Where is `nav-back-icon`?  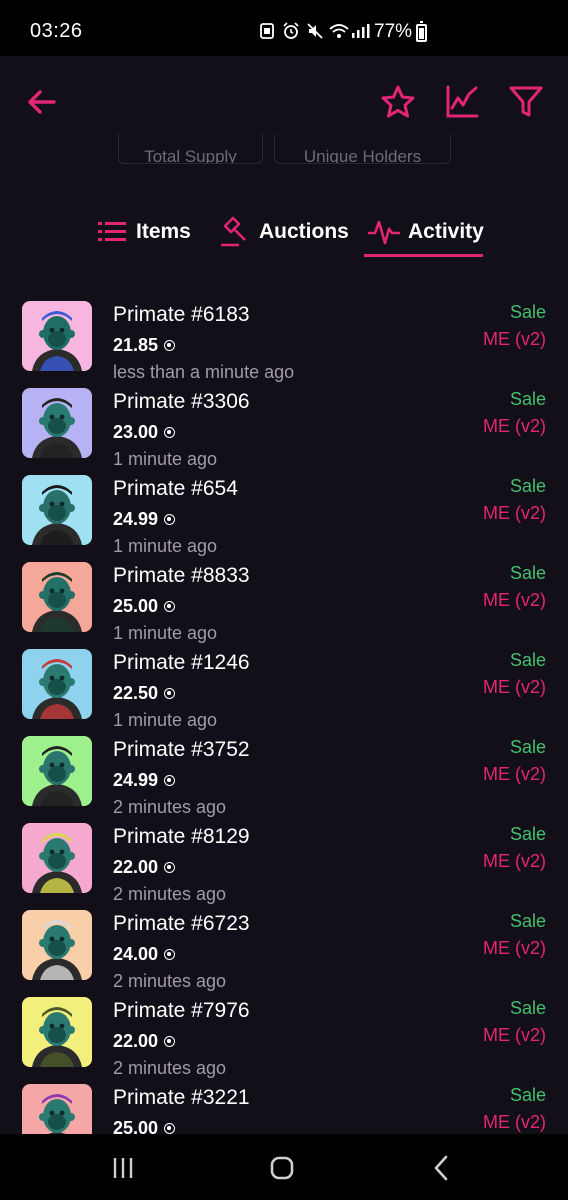
nav-back-icon is located at coordinates (441, 1168).